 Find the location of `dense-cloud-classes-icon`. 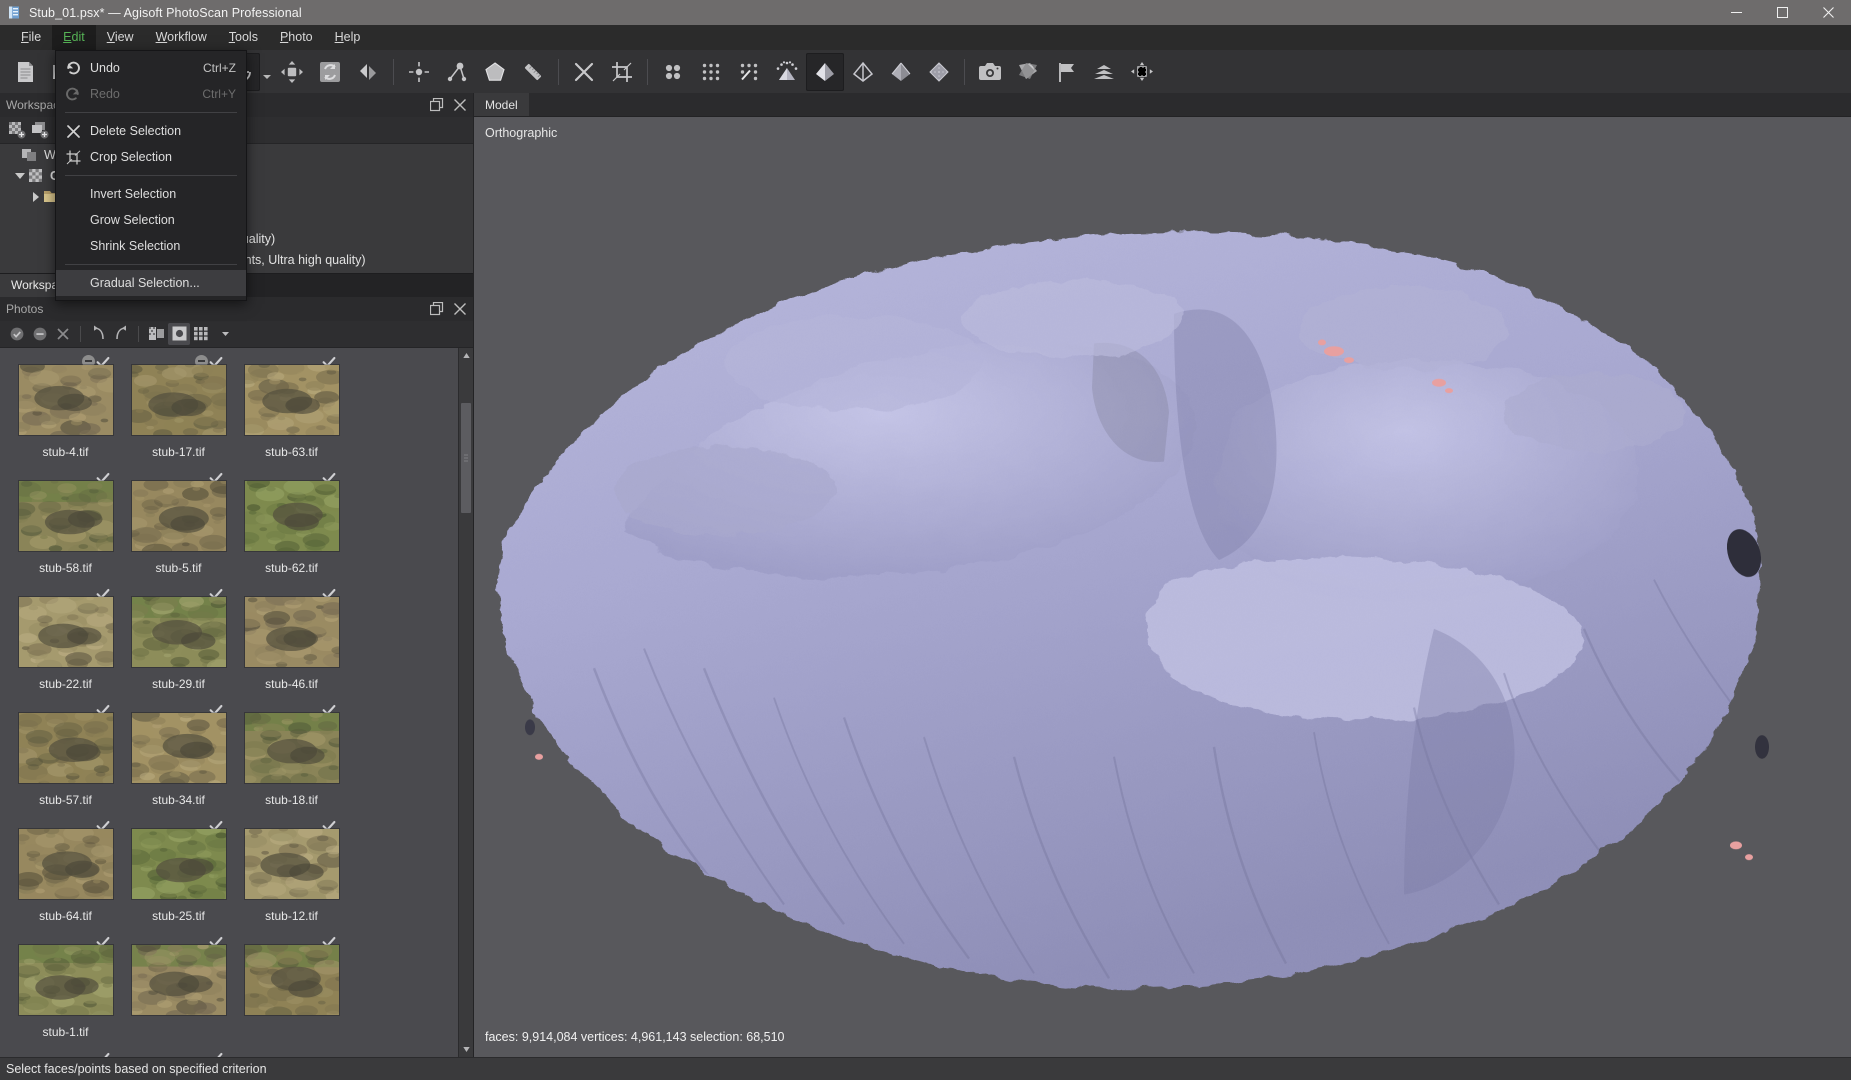

dense-cloud-classes-icon is located at coordinates (749, 72).